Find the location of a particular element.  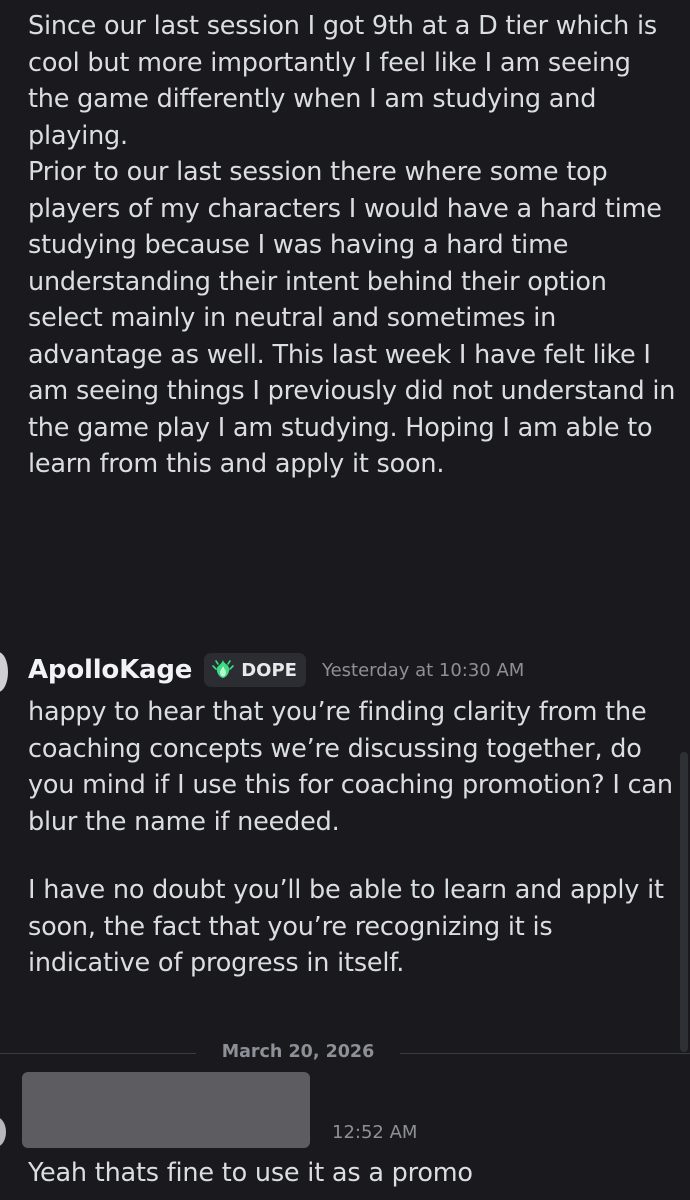

message-text: Yeah thats fine to use it as a promo is located at coordinates (250, 1173).